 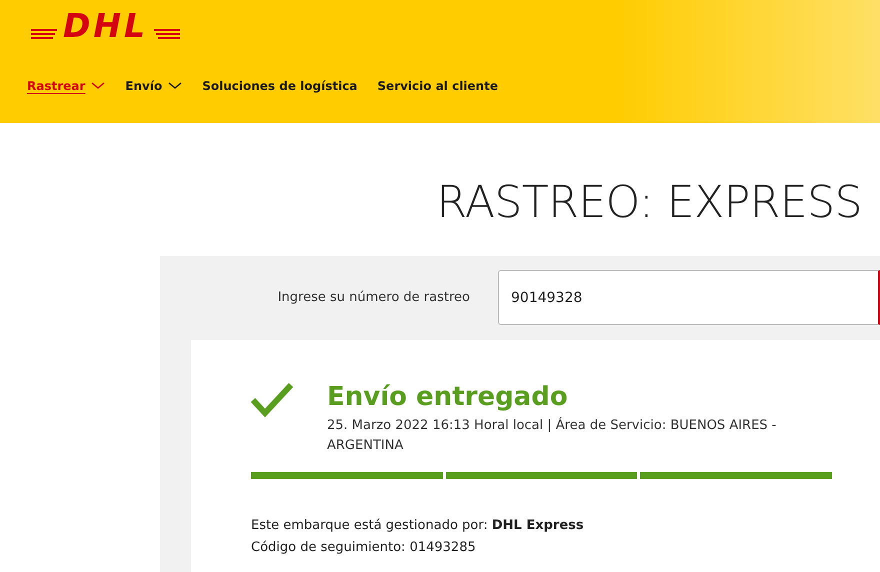 I want to click on delivery-status: Envío entregado, so click(x=448, y=397).